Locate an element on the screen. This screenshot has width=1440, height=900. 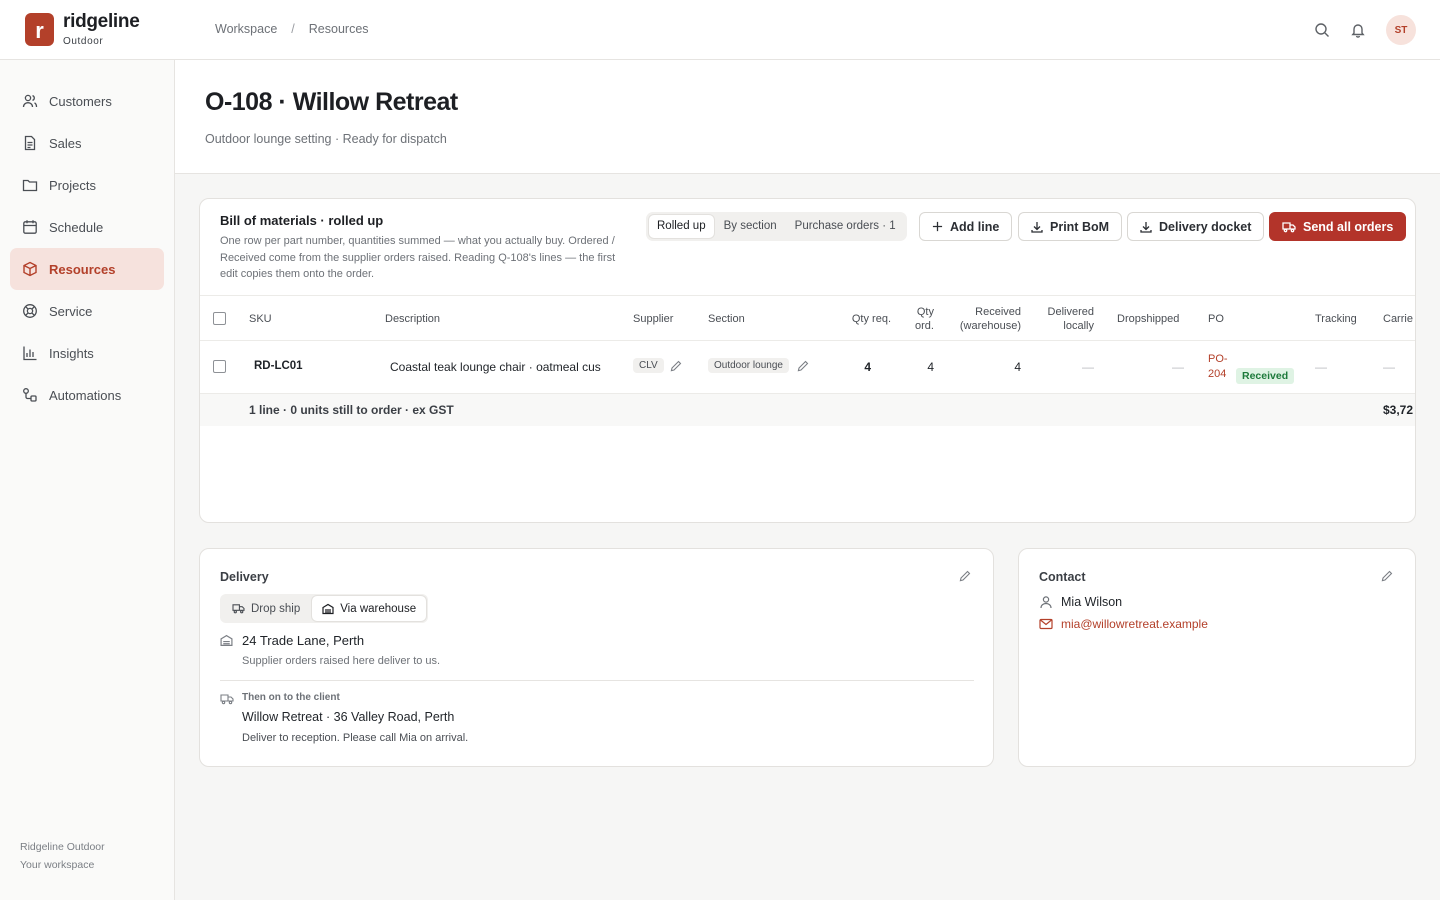
supplier-chip: CLV is located at coordinates (648, 365).